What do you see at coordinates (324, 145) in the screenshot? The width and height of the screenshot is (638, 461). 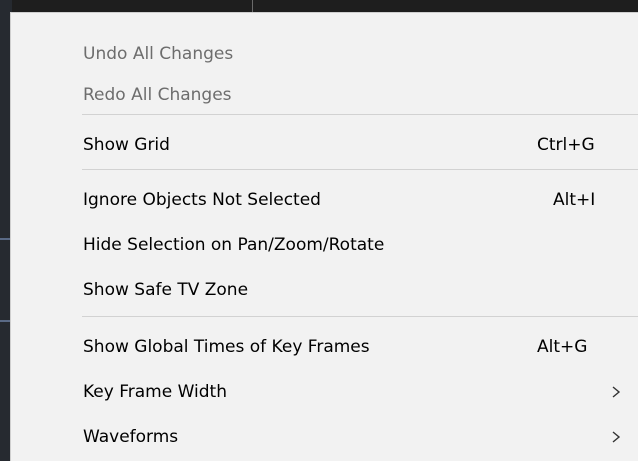 I see `menu-item-show-grid: Show Grid Ctrl+G` at bounding box center [324, 145].